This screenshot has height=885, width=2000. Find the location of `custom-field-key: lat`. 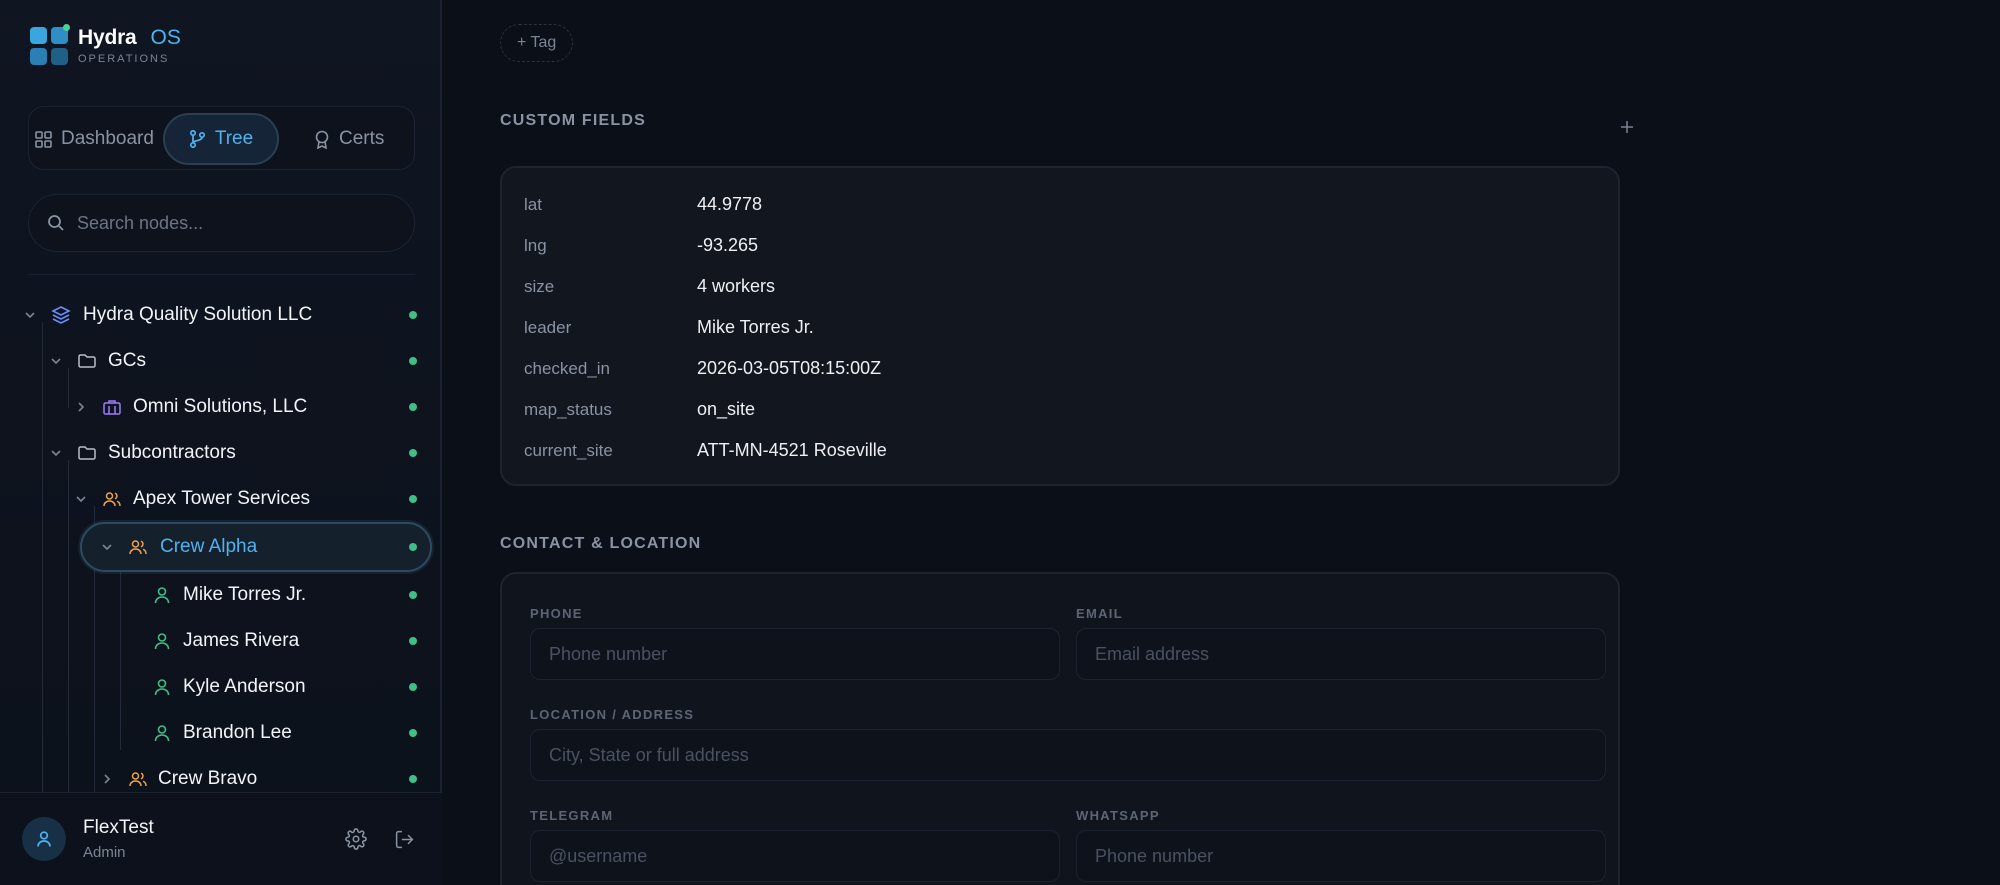

custom-field-key: lat is located at coordinates (533, 204).